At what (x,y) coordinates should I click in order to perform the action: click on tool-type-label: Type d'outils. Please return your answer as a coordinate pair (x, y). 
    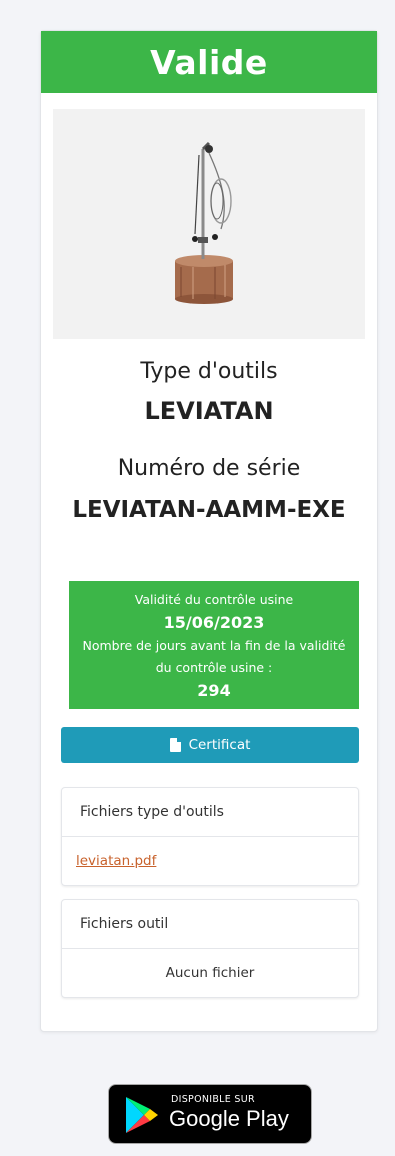
    Looking at the image, I should click on (209, 371).